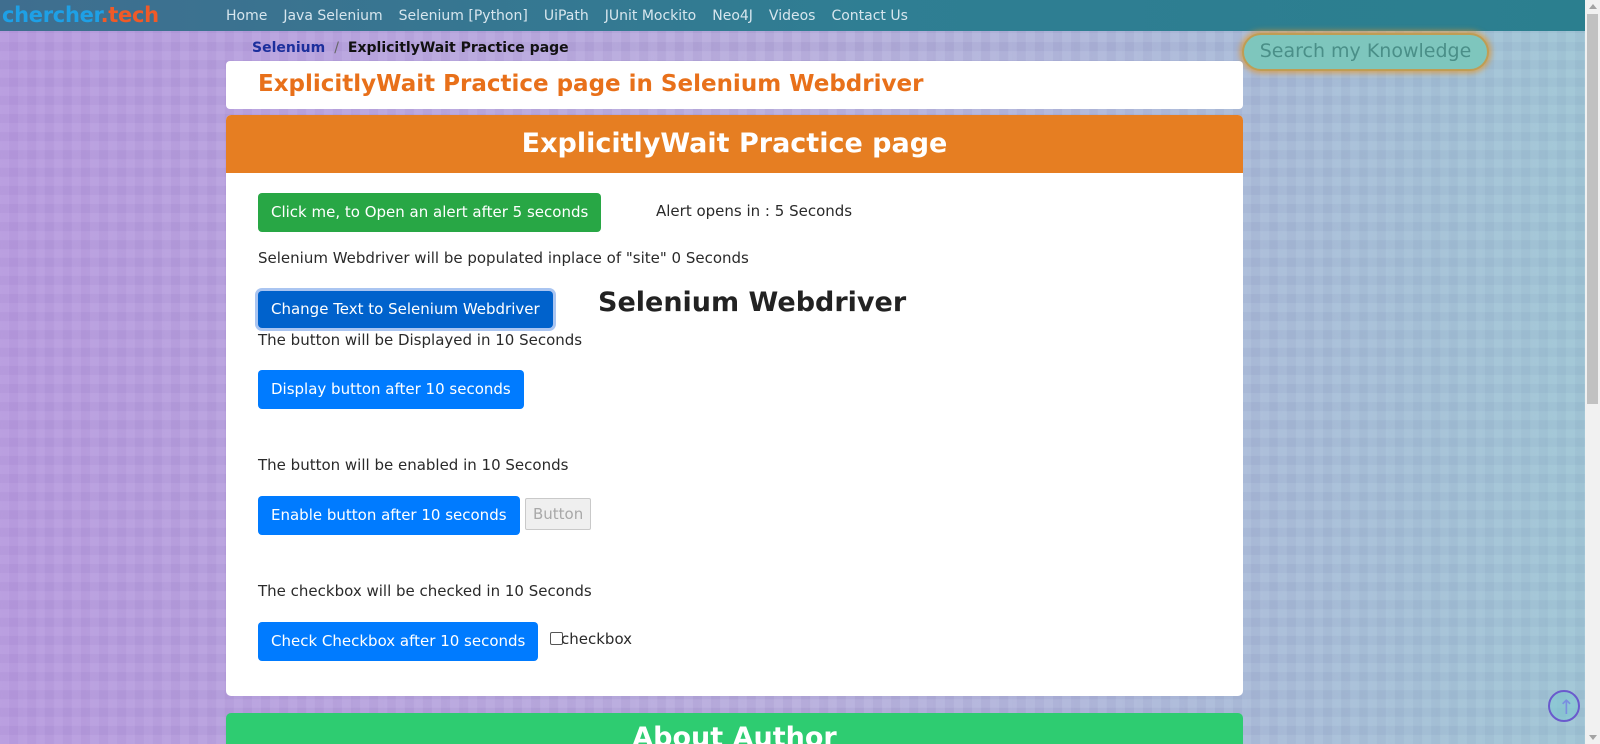 The image size is (1600, 744). What do you see at coordinates (732, 16) in the screenshot?
I see `nav-link-neo4j: Neo4J` at bounding box center [732, 16].